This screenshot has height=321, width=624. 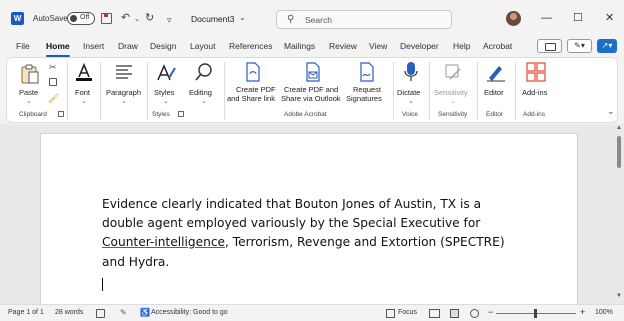 I want to click on autosave-toggle: Off, so click(x=81, y=18).